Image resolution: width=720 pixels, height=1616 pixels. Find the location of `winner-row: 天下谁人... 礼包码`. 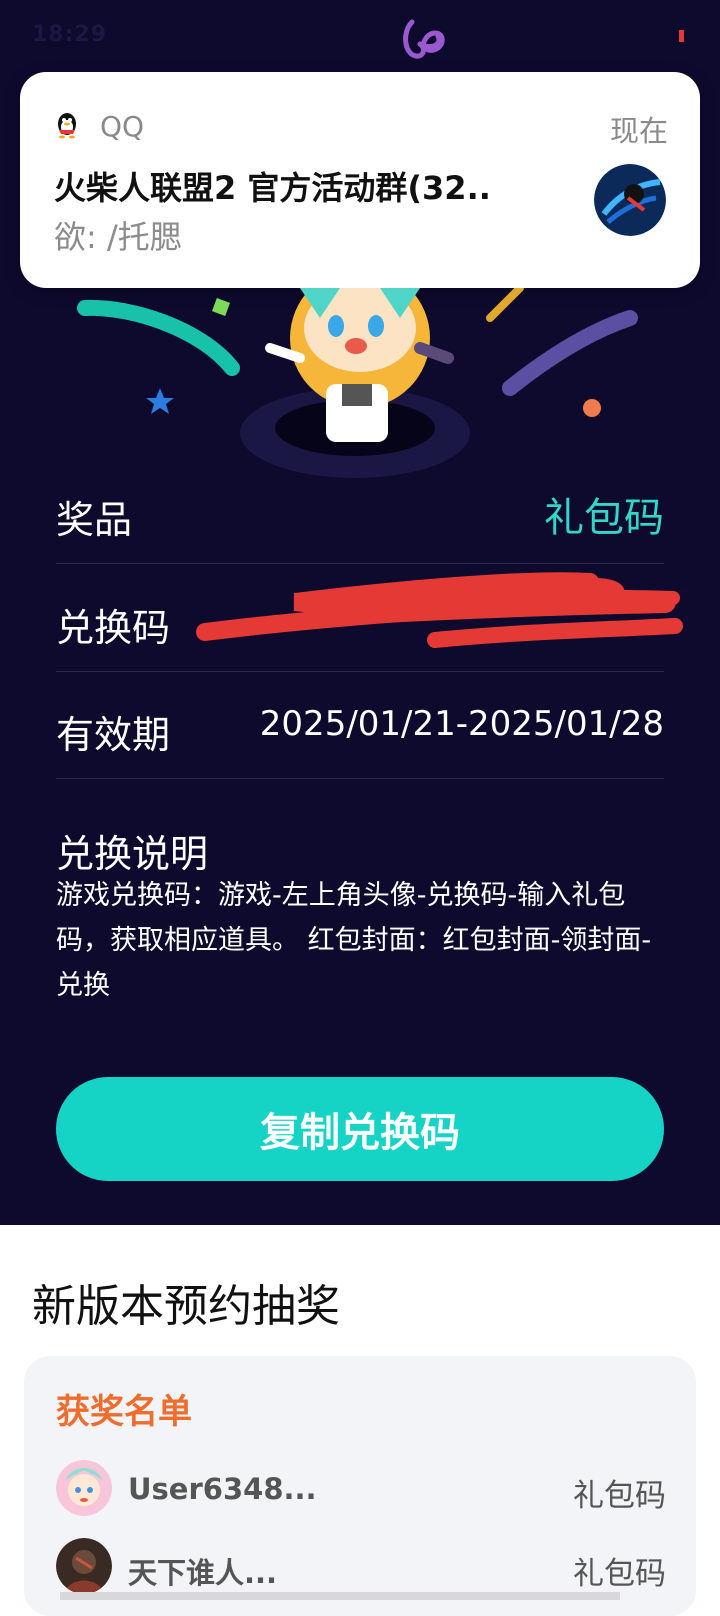

winner-row: 天下谁人... 礼包码 is located at coordinates (361, 1568).